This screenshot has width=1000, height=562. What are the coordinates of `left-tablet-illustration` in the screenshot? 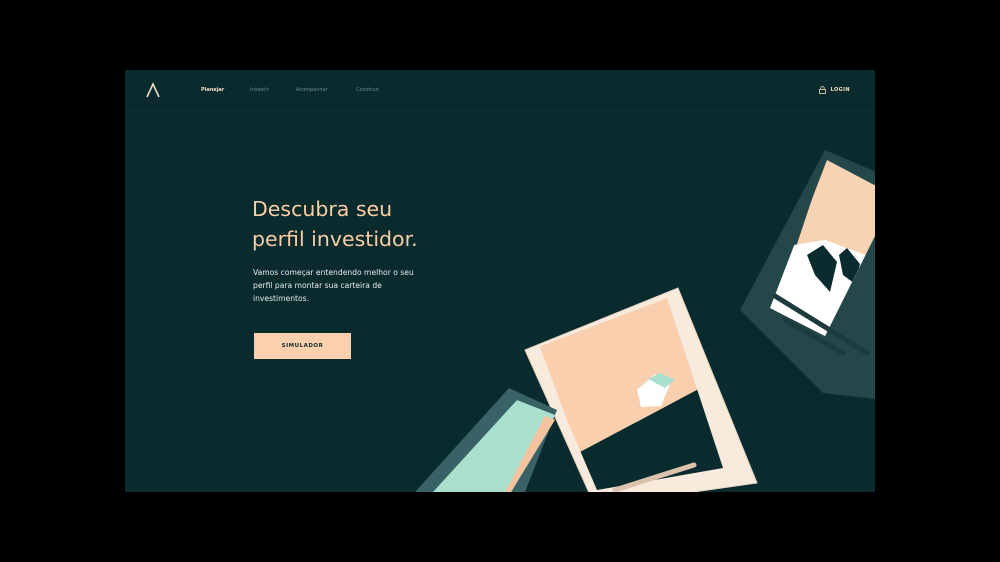 It's located at (486, 440).